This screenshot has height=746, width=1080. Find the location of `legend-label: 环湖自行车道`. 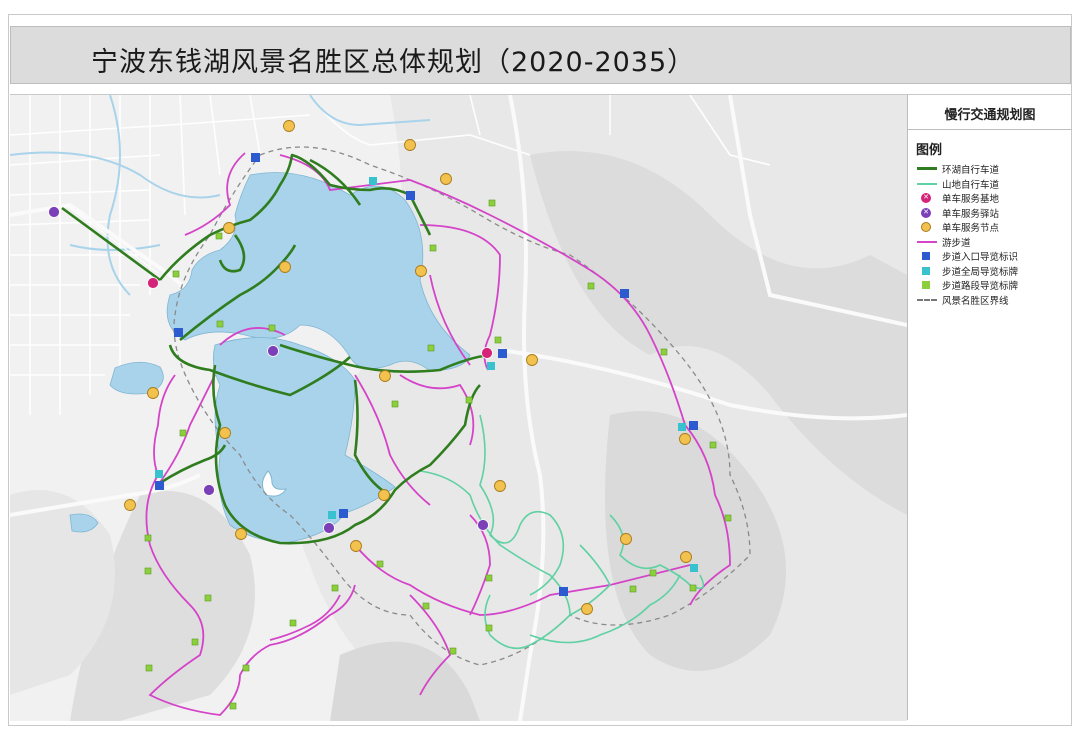

legend-label: 环湖自行车道 is located at coordinates (971, 171).